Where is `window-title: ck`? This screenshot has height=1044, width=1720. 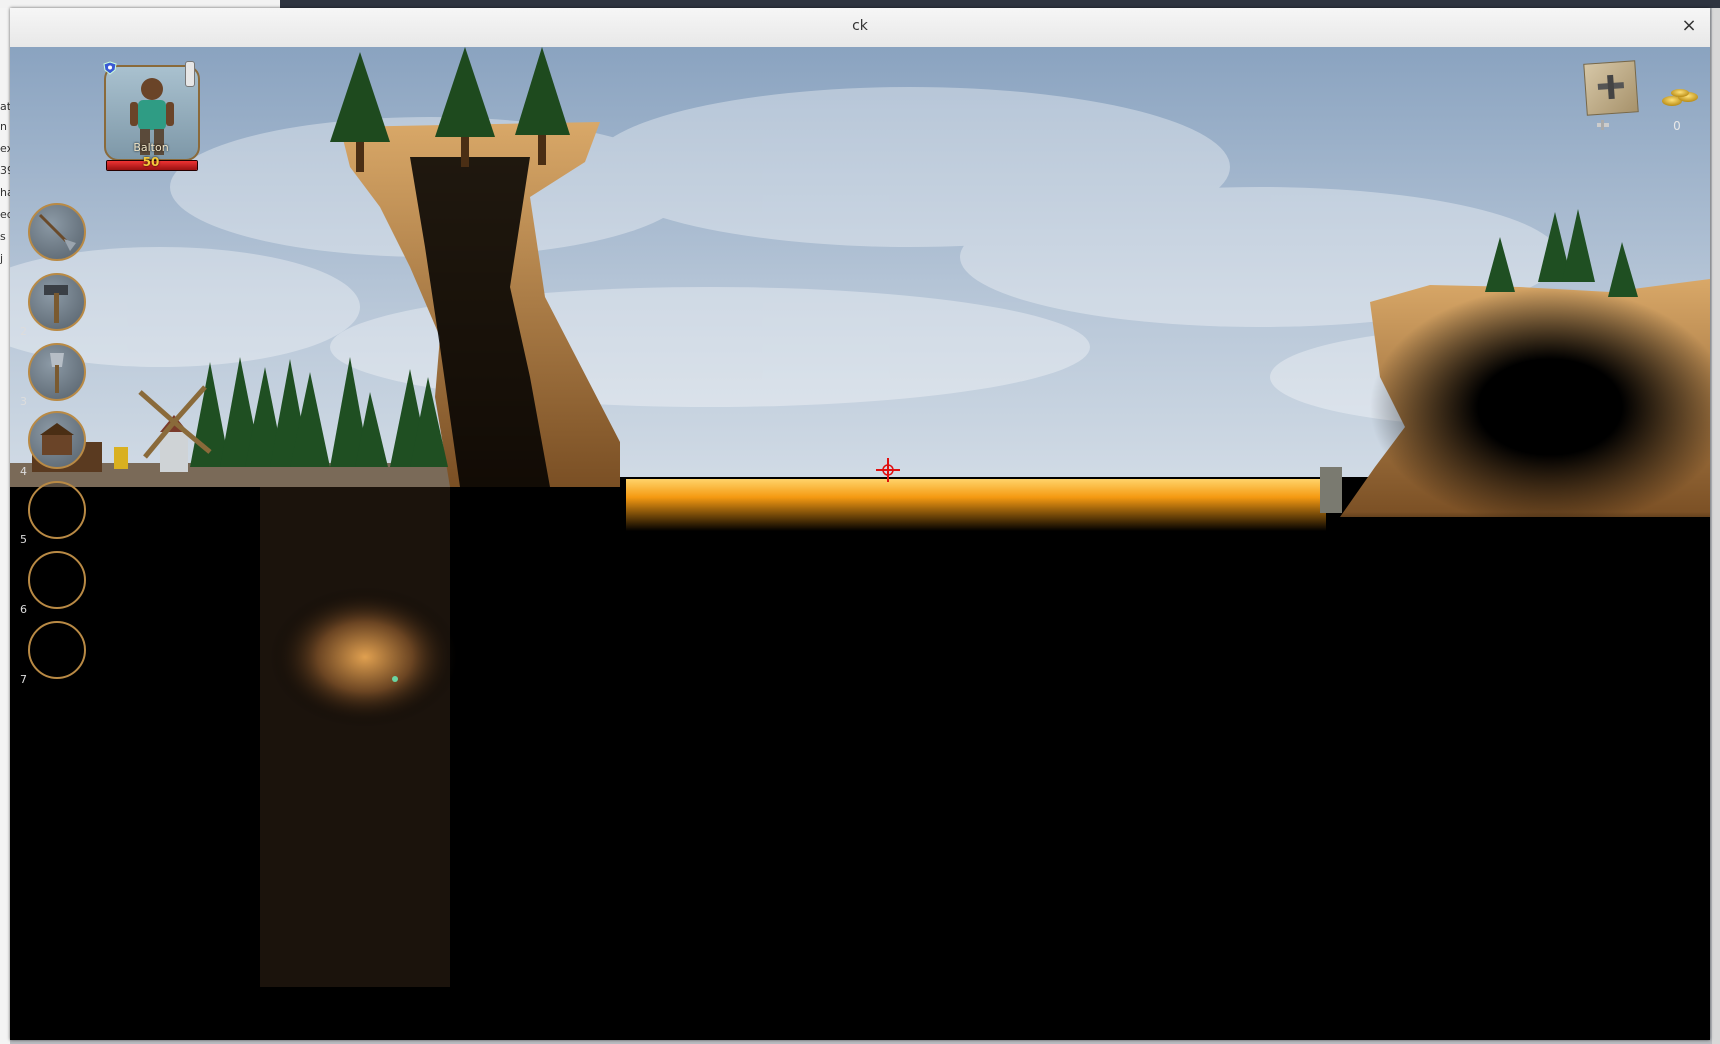 window-title: ck is located at coordinates (860, 26).